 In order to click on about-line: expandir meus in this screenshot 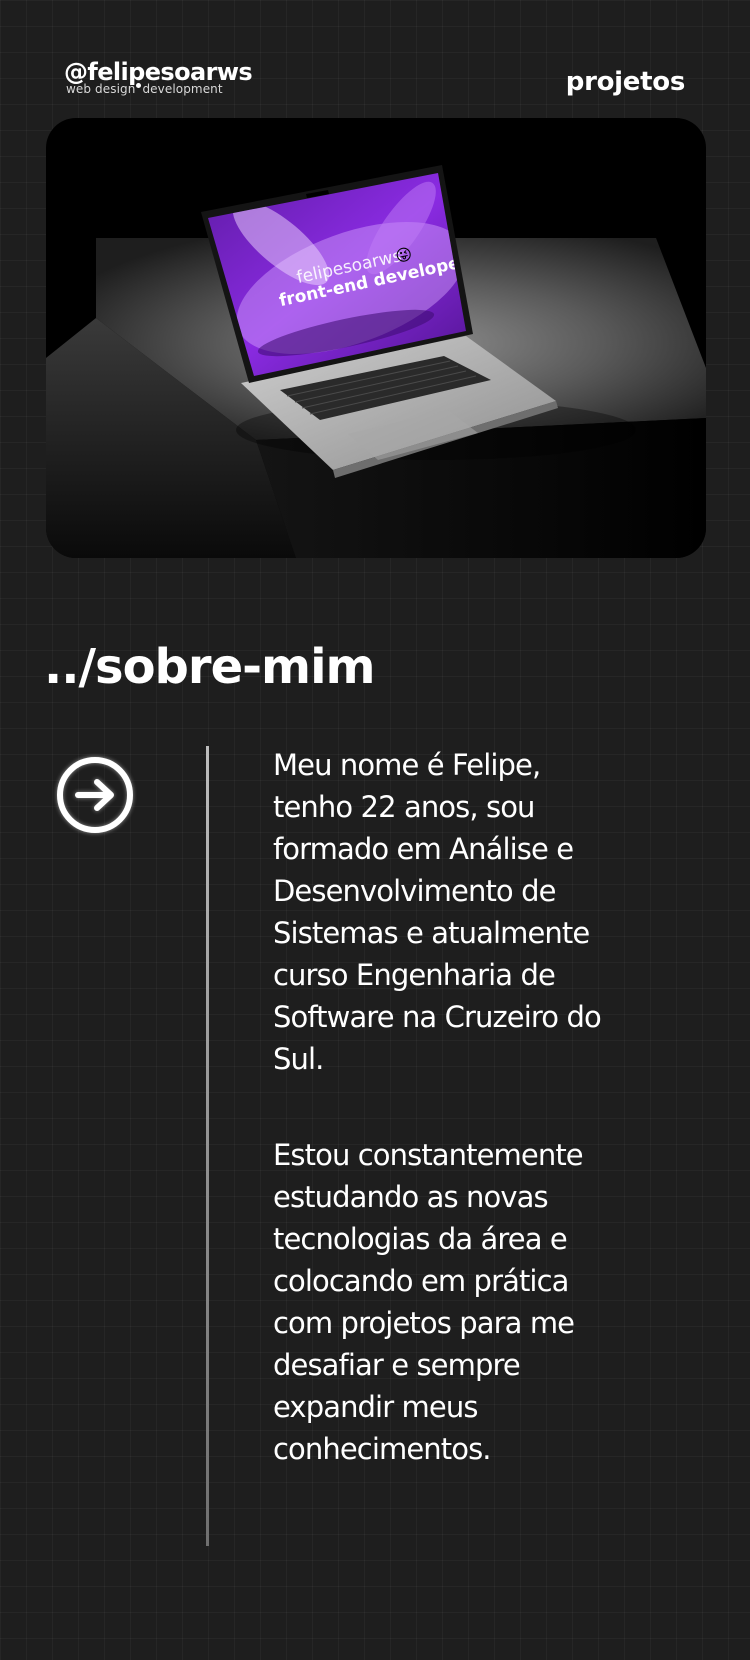, I will do `click(375, 1407)`.